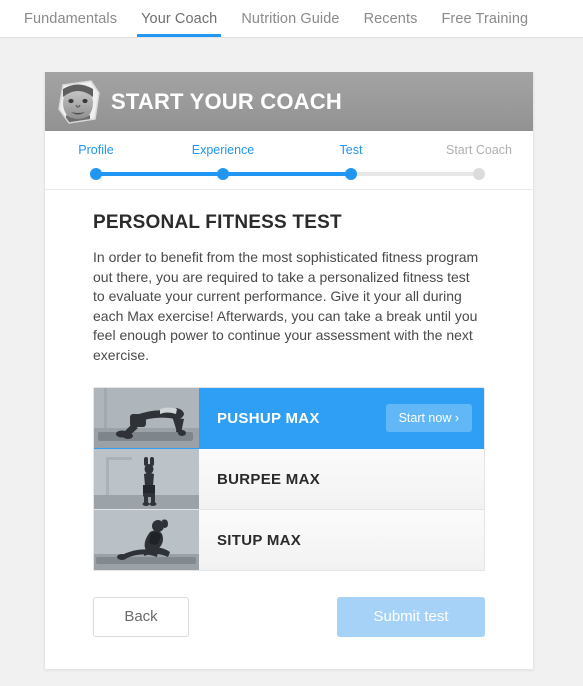  Describe the element at coordinates (226, 101) in the screenshot. I see `page-title: START YOUR COACH` at that location.